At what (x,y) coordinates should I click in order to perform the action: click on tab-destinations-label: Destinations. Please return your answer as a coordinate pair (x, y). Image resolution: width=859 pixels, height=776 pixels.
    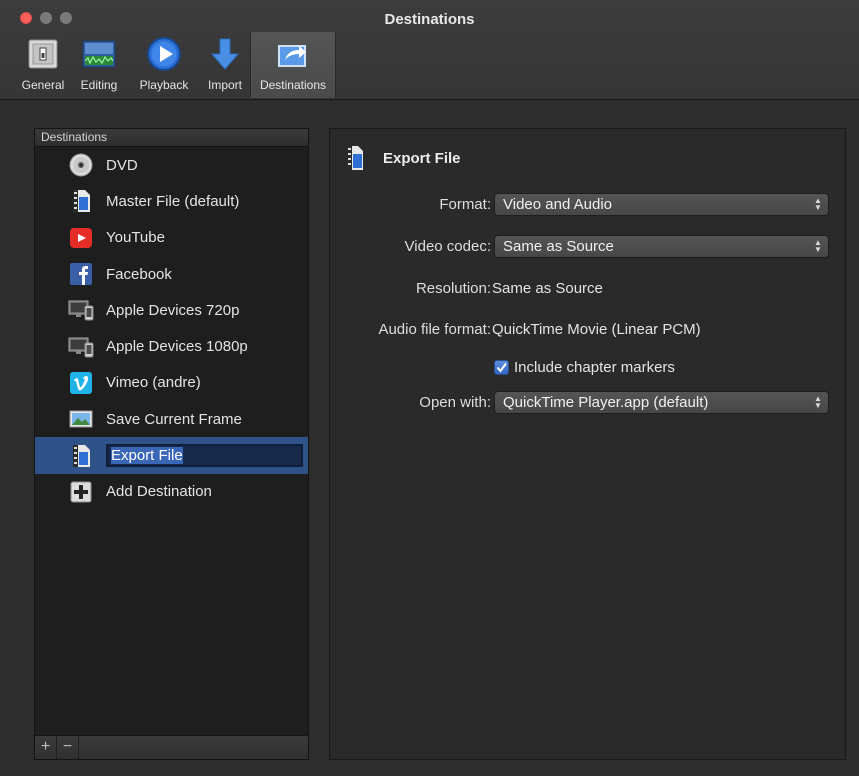
    Looking at the image, I should click on (293, 85).